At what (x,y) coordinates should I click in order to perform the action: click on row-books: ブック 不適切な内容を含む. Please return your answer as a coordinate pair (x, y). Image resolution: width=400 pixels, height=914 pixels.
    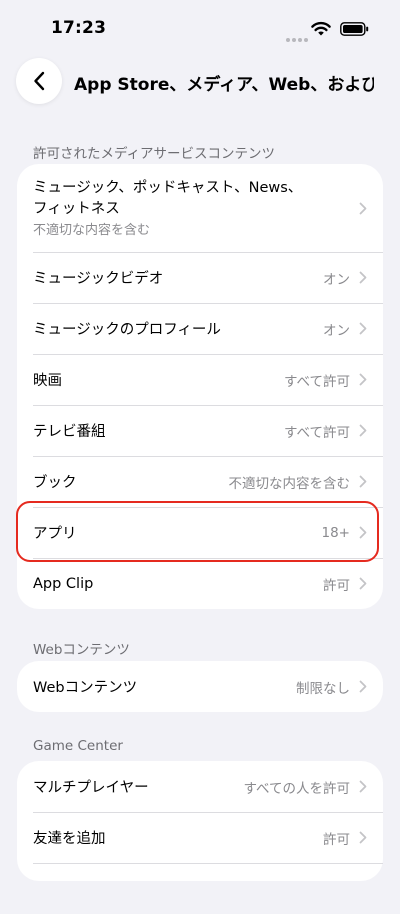
    Looking at the image, I should click on (200, 481).